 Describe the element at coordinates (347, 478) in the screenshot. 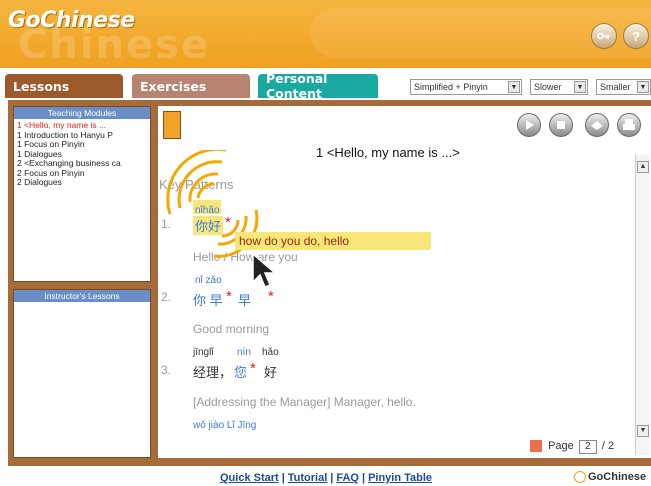

I see `faq-link: FAQ` at that location.